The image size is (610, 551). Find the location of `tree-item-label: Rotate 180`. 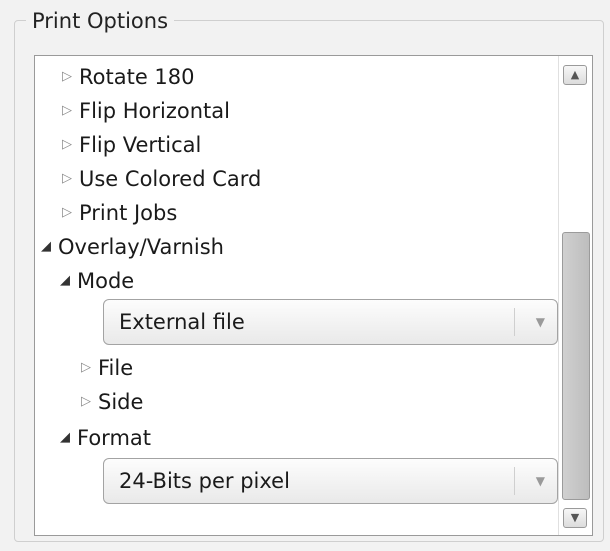

tree-item-label: Rotate 180 is located at coordinates (137, 77).